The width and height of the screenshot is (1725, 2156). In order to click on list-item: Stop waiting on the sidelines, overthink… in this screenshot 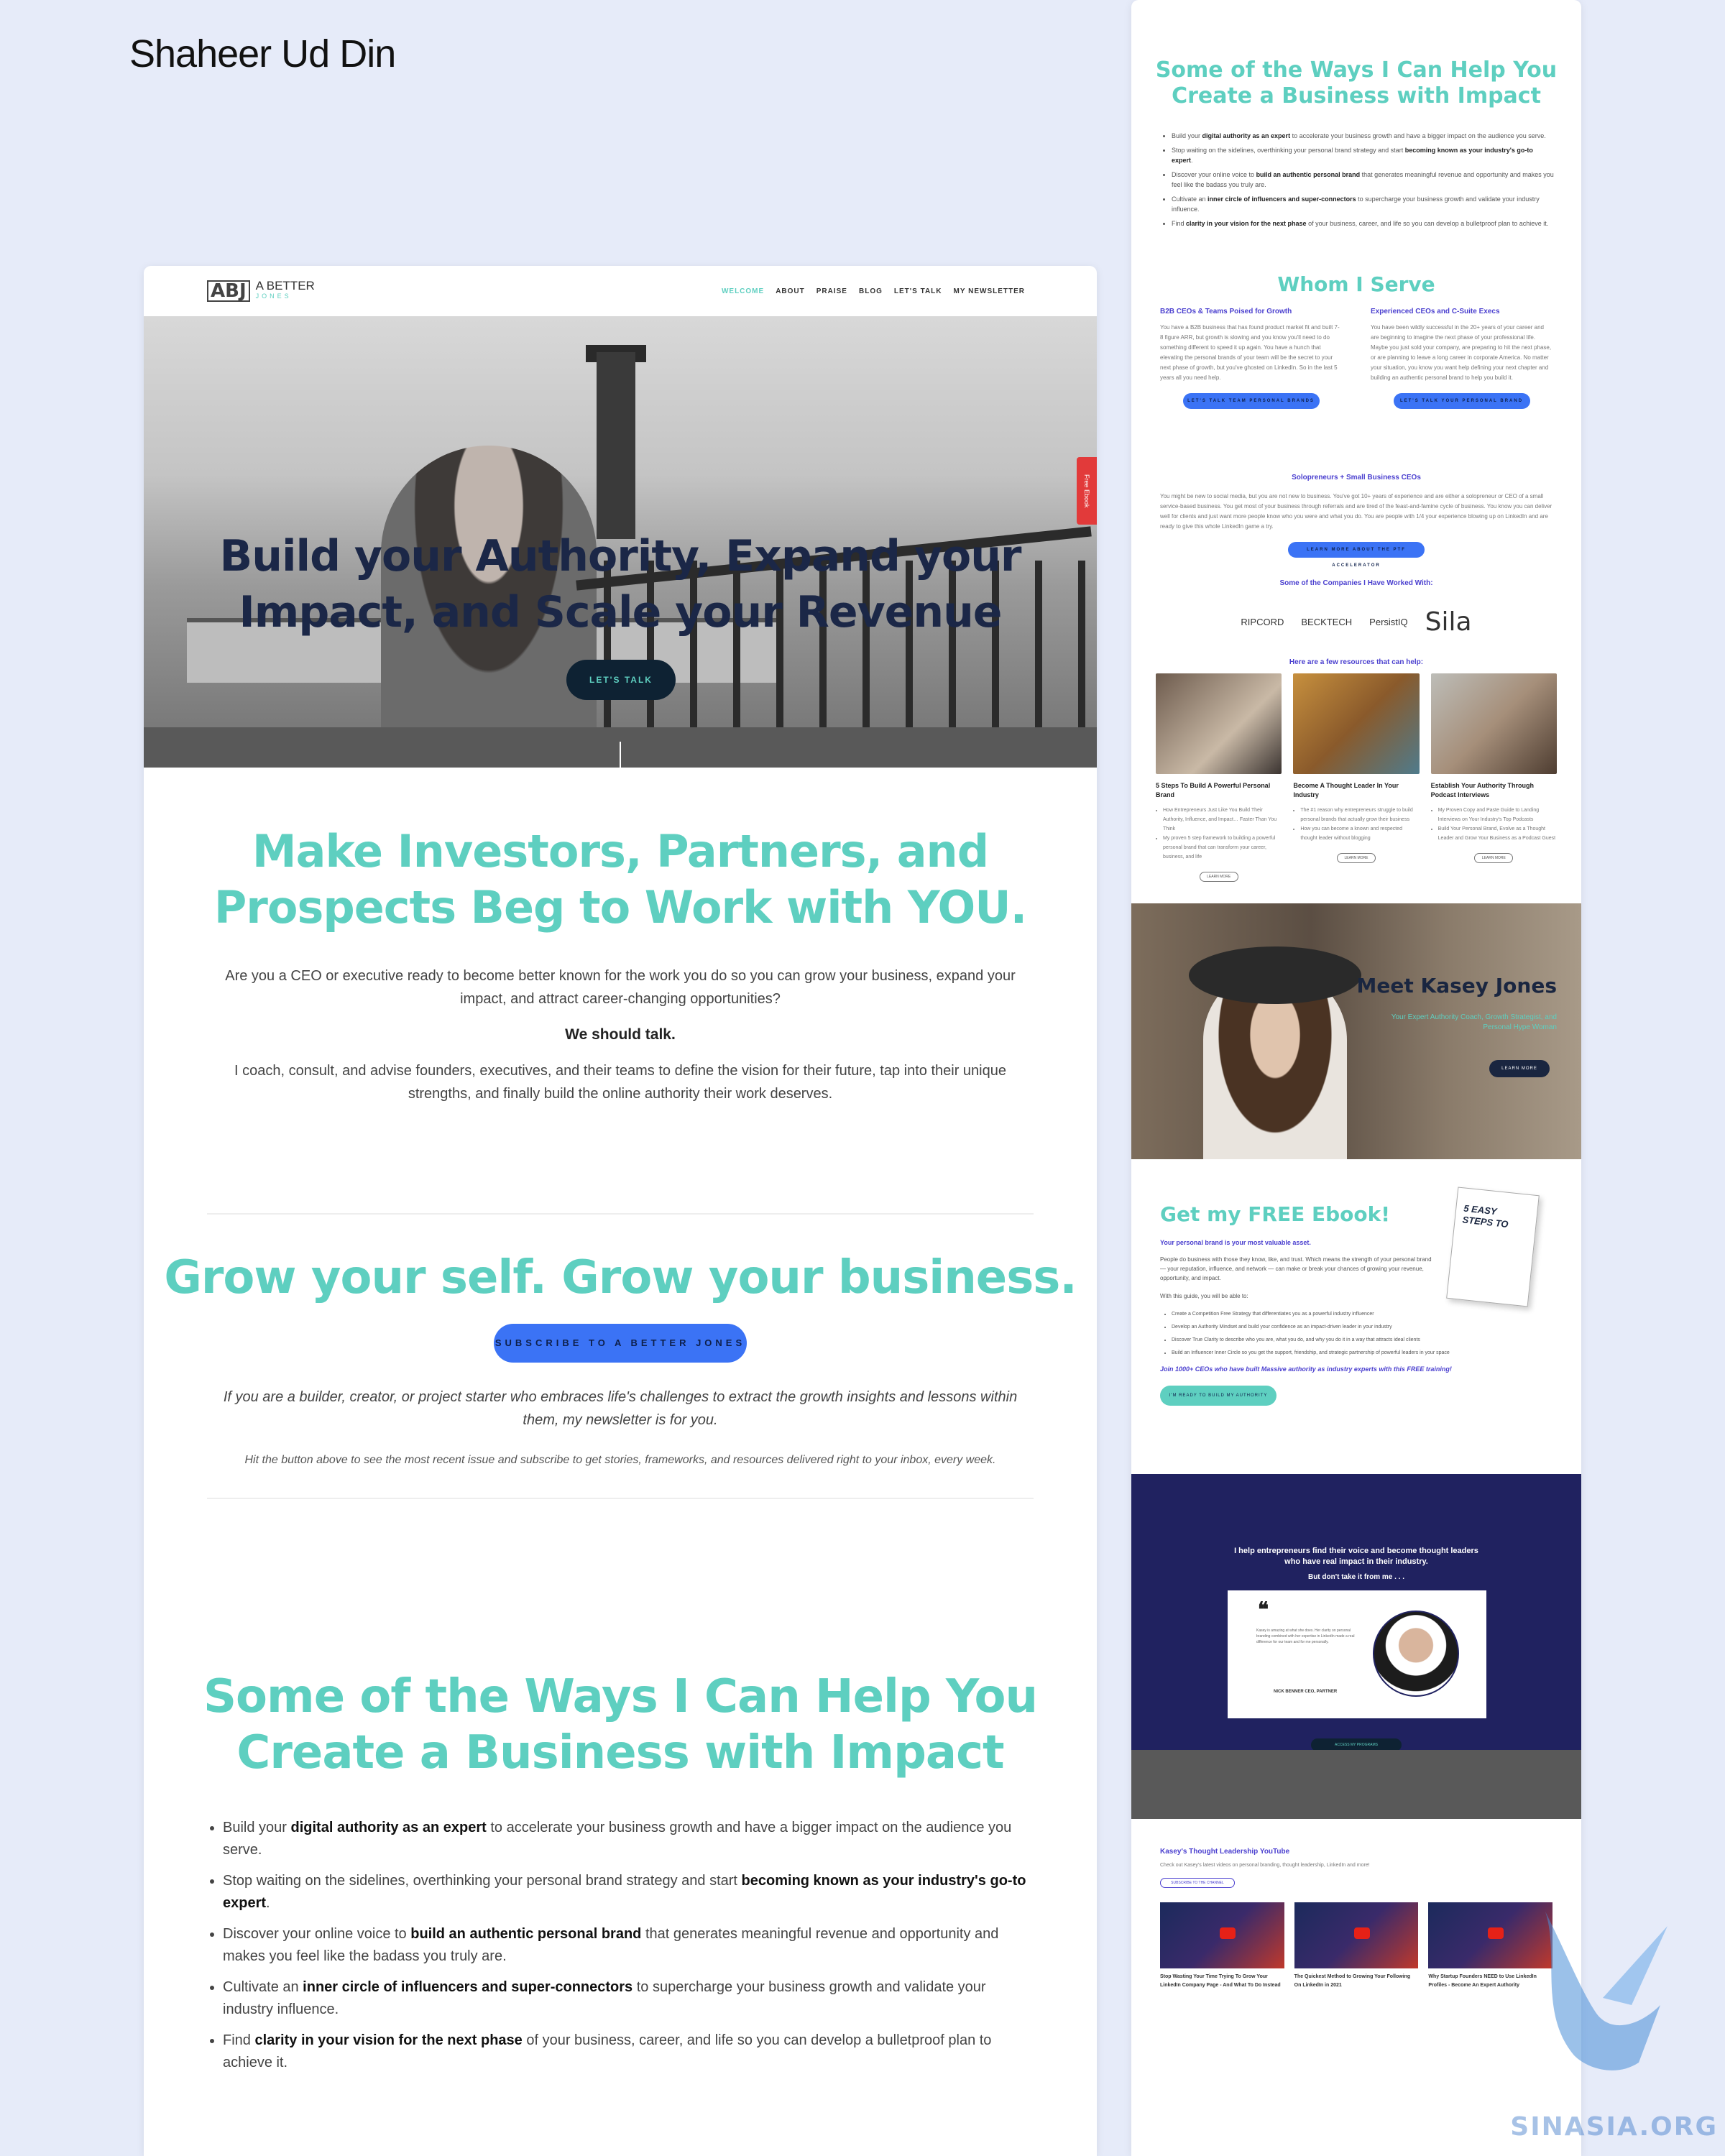, I will do `click(1363, 155)`.